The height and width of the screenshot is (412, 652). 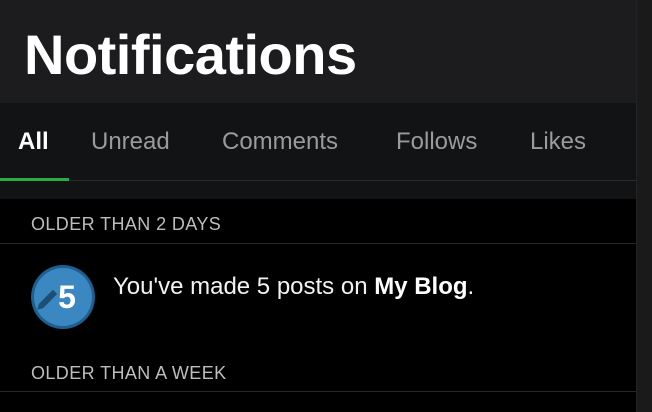 What do you see at coordinates (129, 373) in the screenshot?
I see `section-header-older-than-a-week: OLDER THAN A WEEK` at bounding box center [129, 373].